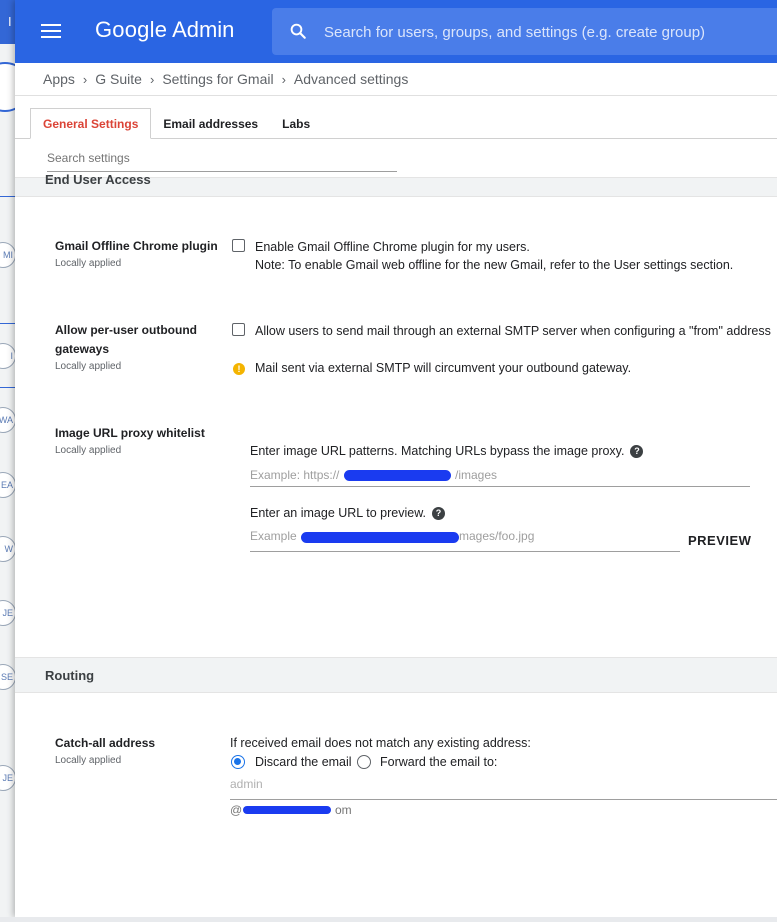  I want to click on setting-label-image-proxy: Image URL proxy whitelist, so click(130, 433).